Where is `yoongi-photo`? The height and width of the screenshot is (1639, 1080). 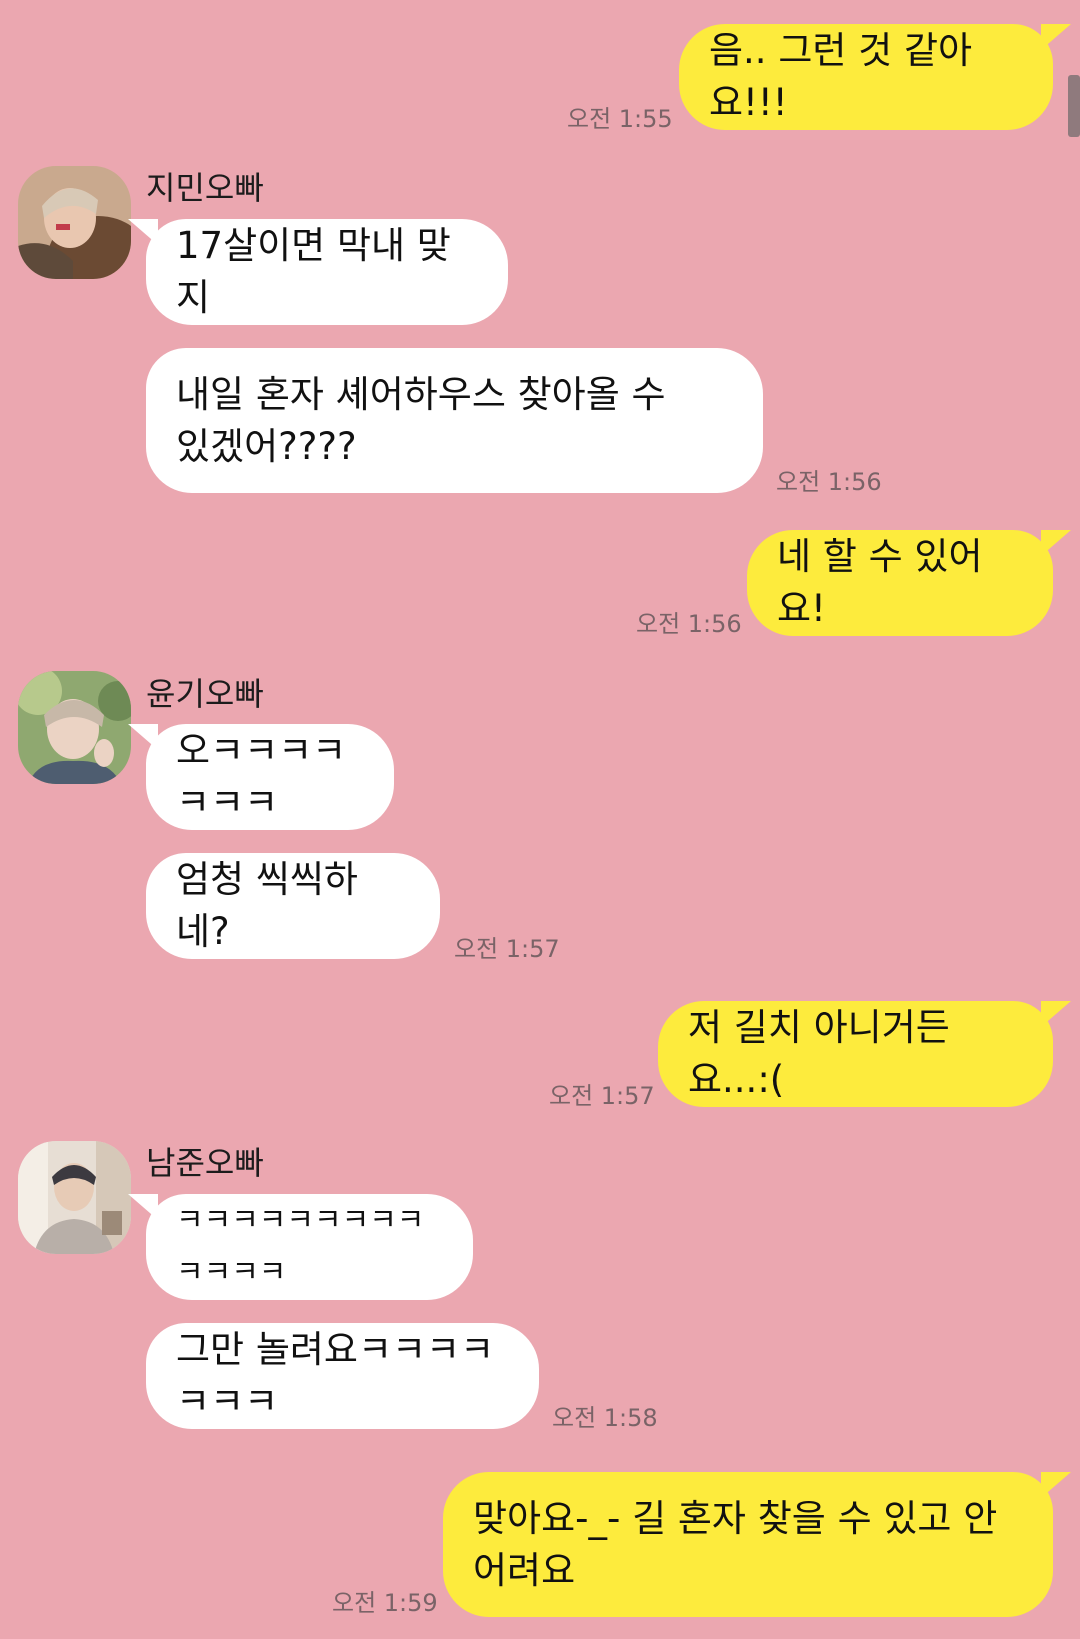
yoongi-photo is located at coordinates (74, 727).